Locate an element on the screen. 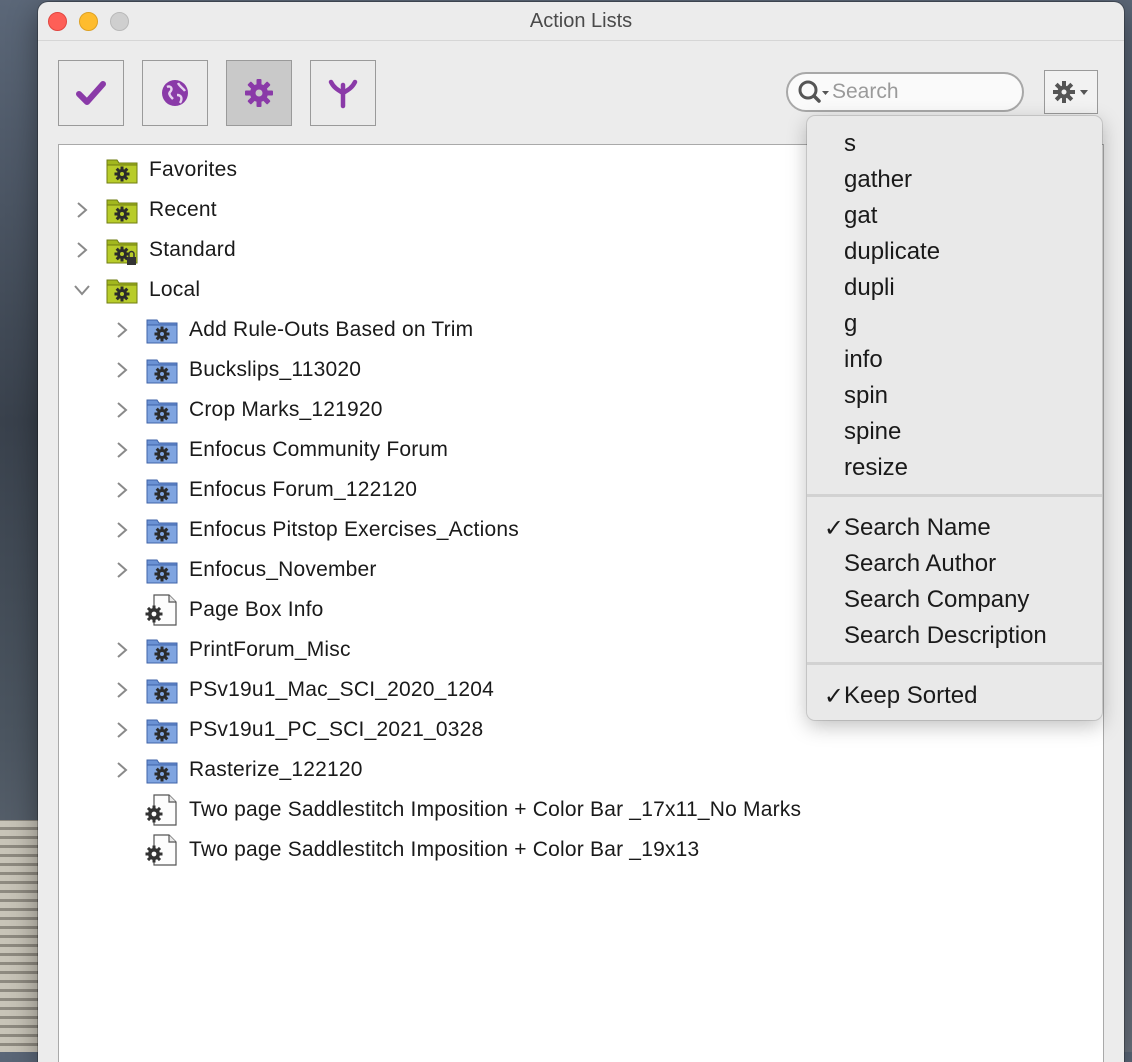 The image size is (1132, 1062). tree-row-label: Enfocus Community Forum is located at coordinates (319, 449).